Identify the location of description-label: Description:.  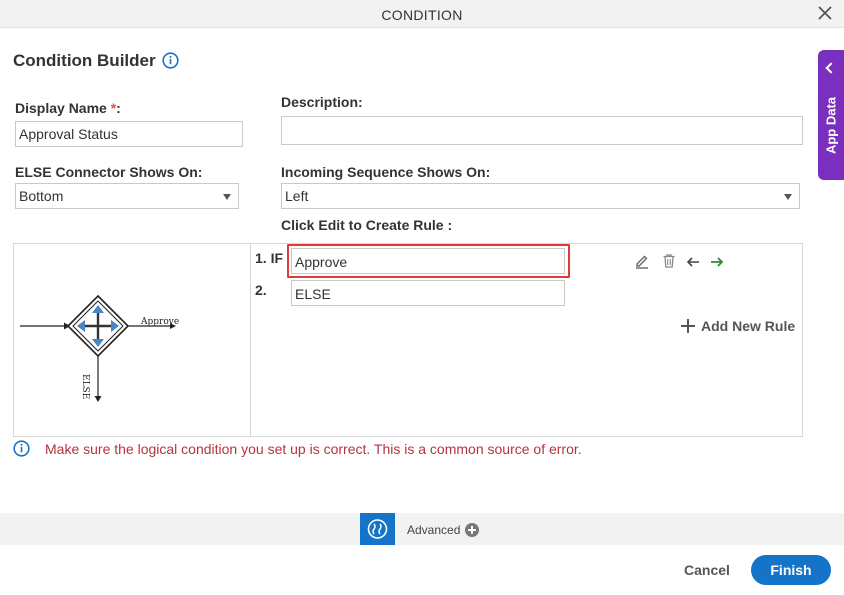
(322, 102).